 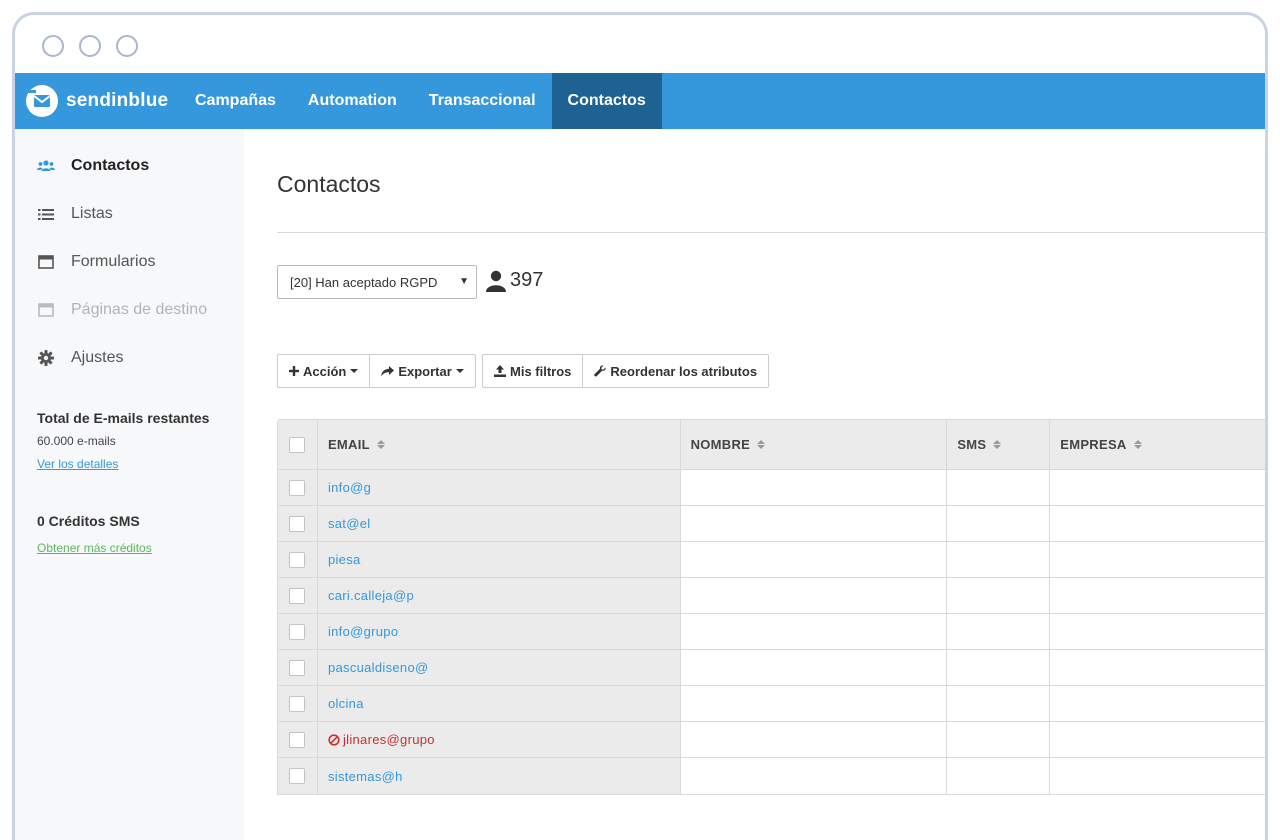 I want to click on blocked-icon, so click(x=334, y=739).